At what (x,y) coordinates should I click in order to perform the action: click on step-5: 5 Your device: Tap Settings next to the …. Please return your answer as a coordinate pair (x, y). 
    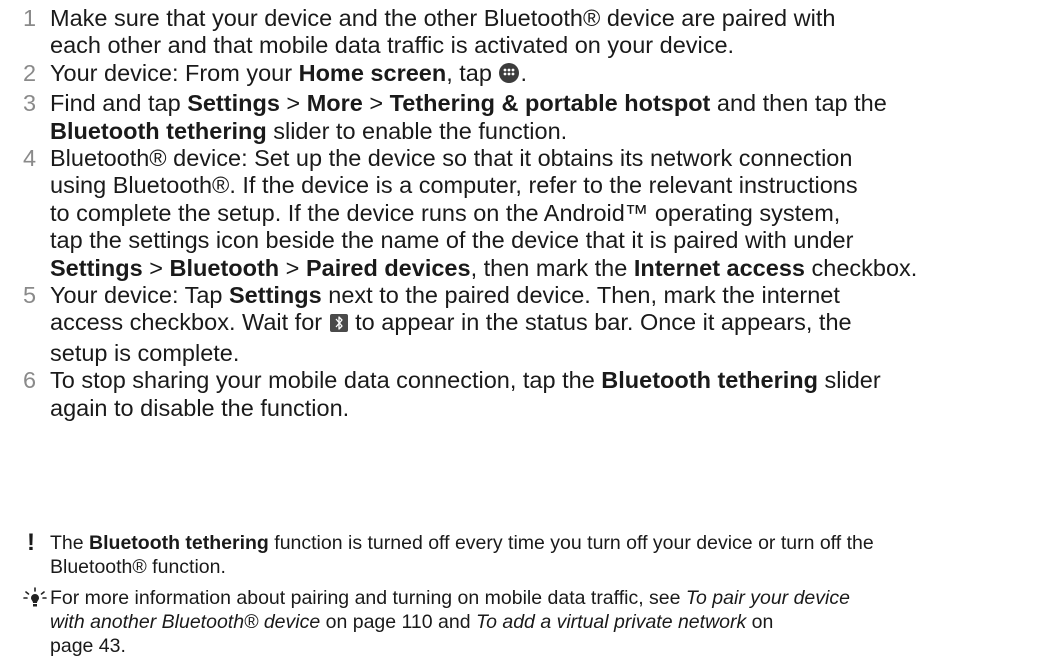
    Looking at the image, I should click on (530, 324).